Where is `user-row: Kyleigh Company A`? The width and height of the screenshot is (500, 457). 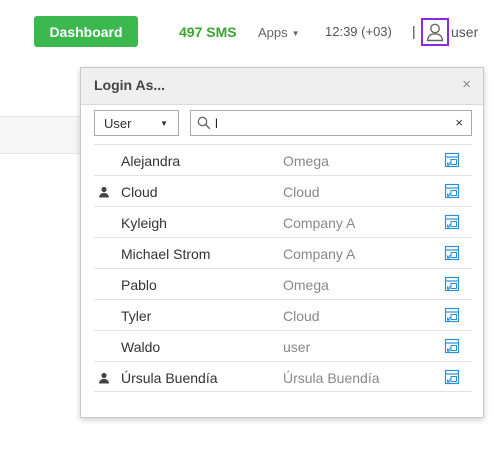
user-row: Kyleigh Company A is located at coordinates (283, 221).